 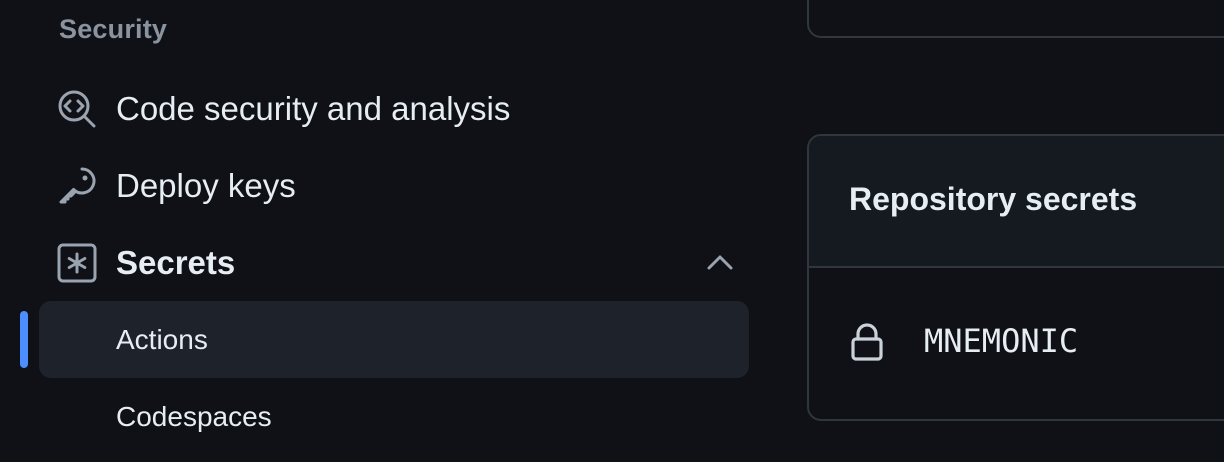 What do you see at coordinates (394, 339) in the screenshot?
I see `sidebar-subitem-actions: Actions` at bounding box center [394, 339].